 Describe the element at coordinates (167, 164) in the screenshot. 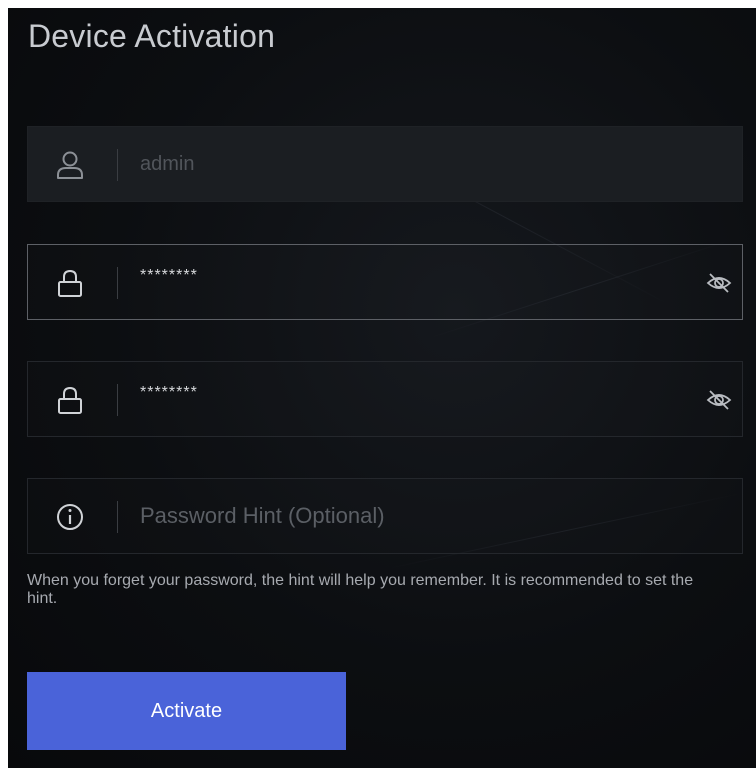

I see `username-value: admin` at that location.